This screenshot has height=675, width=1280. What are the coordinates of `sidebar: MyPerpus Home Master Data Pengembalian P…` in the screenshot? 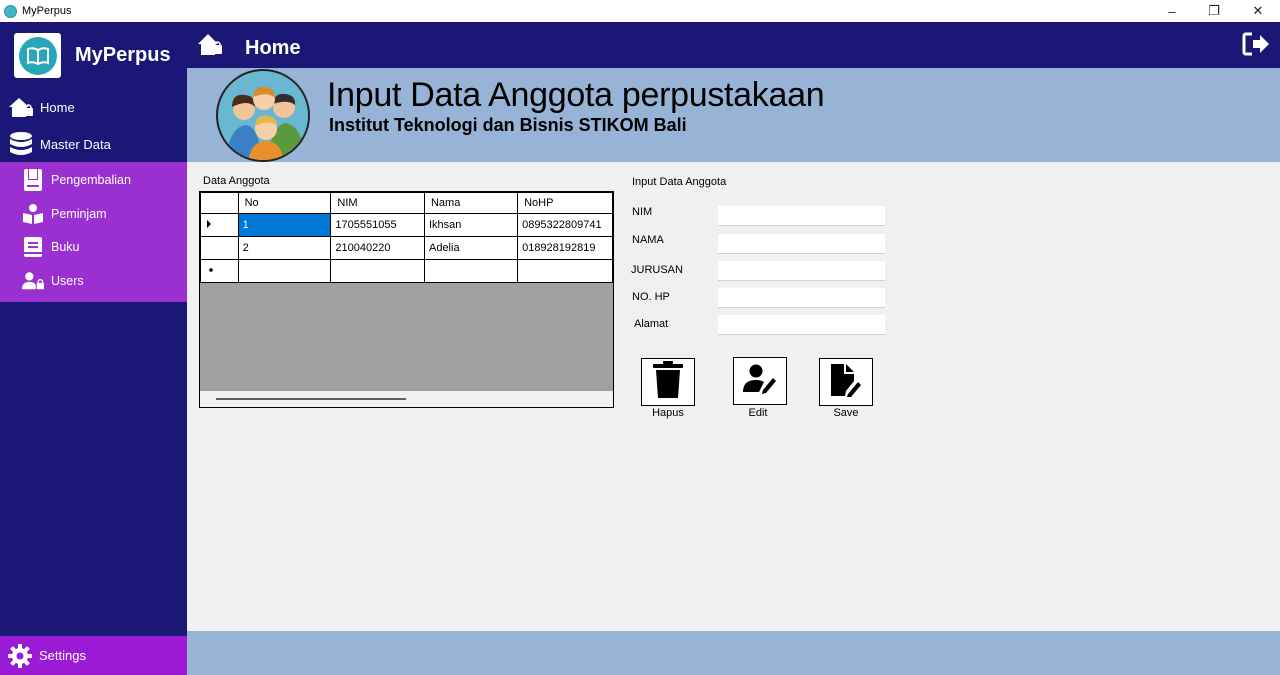 It's located at (93, 348).